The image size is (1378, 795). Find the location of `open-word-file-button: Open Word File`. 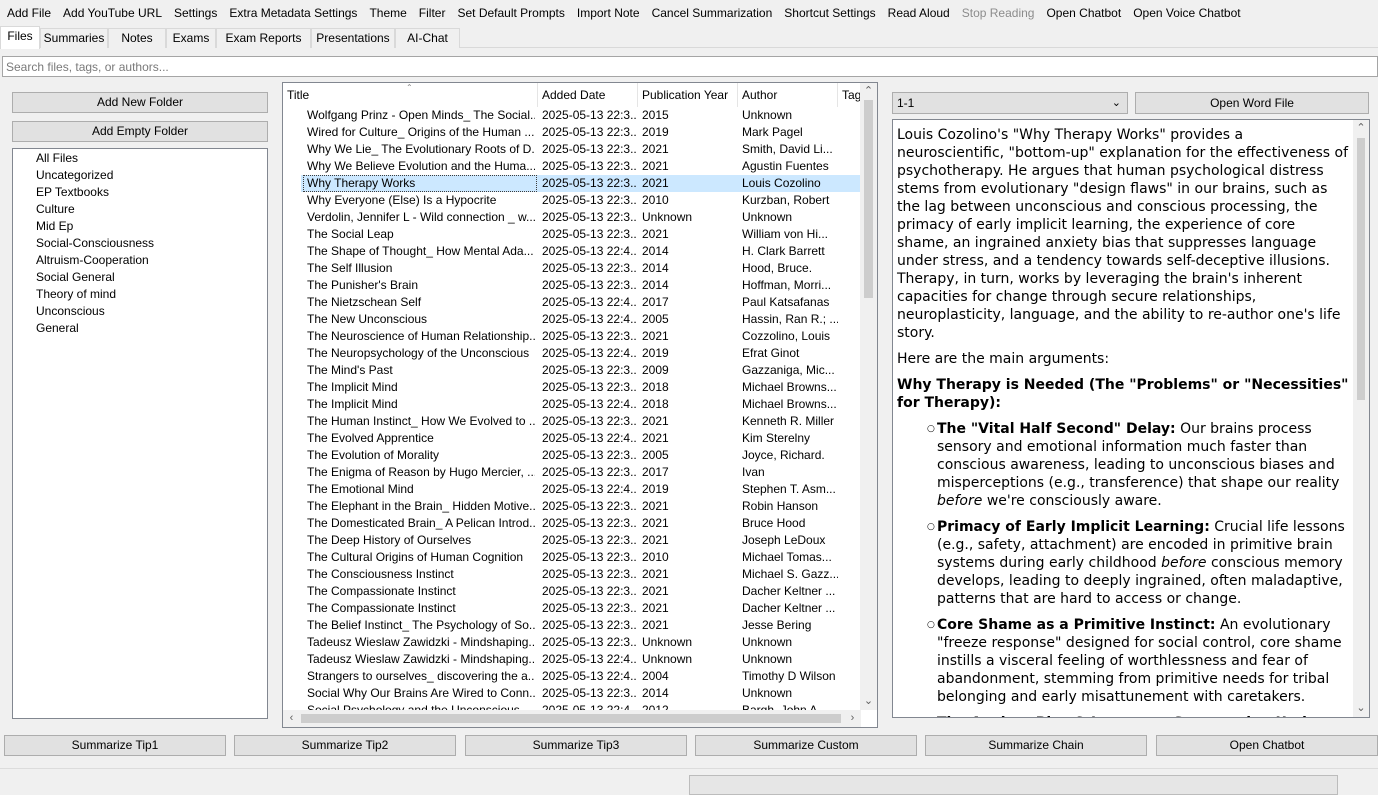

open-word-file-button: Open Word File is located at coordinates (1252, 103).